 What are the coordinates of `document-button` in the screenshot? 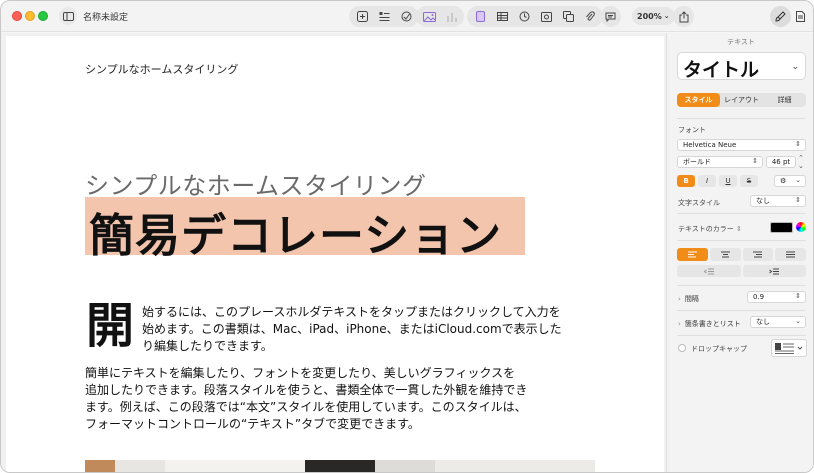 It's located at (800, 16).